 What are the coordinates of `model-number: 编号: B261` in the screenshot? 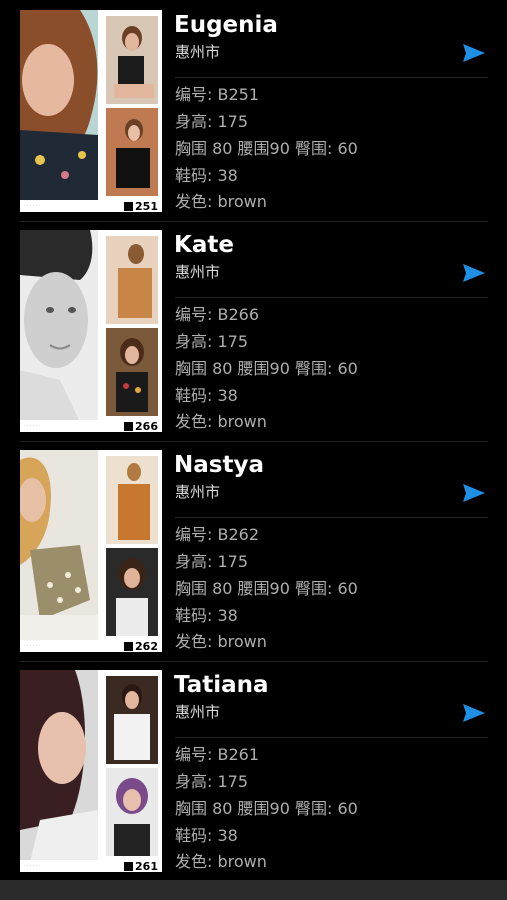 It's located at (217, 754).